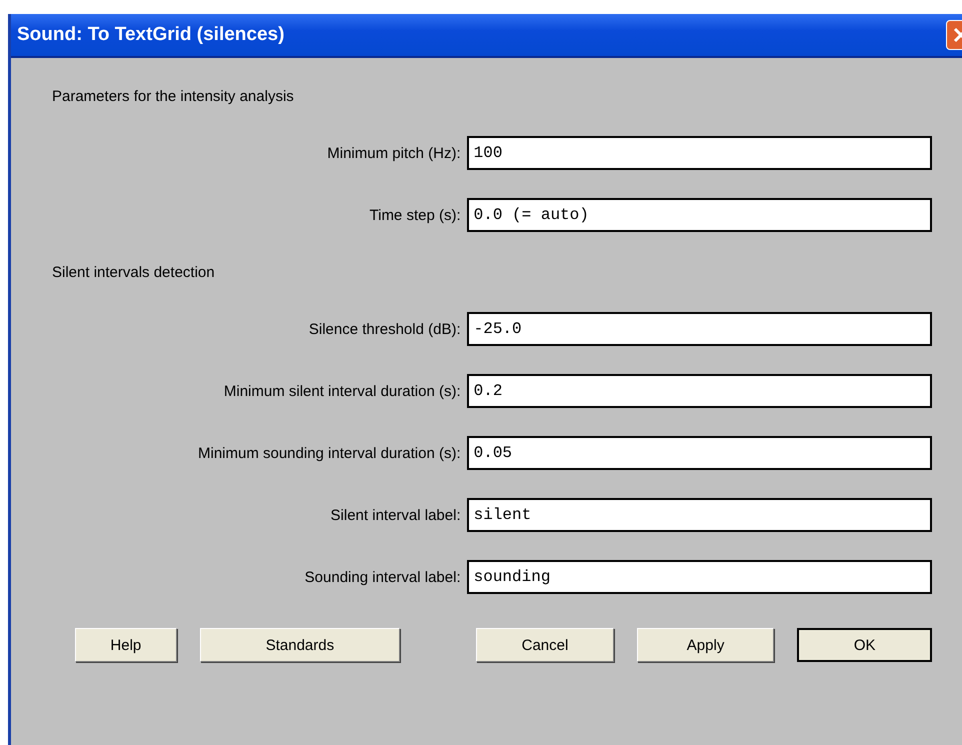  Describe the element at coordinates (133, 272) in the screenshot. I see `section-heading: Silent intervals detection` at that location.